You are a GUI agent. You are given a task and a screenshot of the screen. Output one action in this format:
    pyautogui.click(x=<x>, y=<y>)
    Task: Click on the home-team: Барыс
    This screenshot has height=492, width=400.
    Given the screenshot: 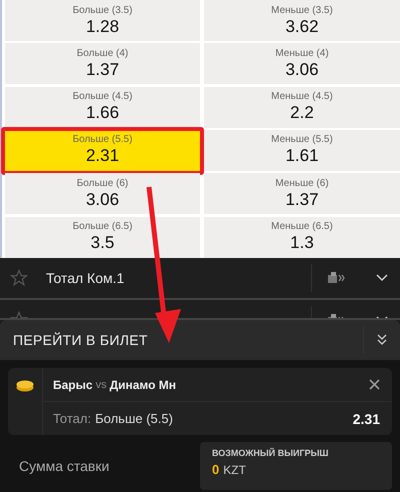 What is the action you would take?
    pyautogui.click(x=73, y=385)
    